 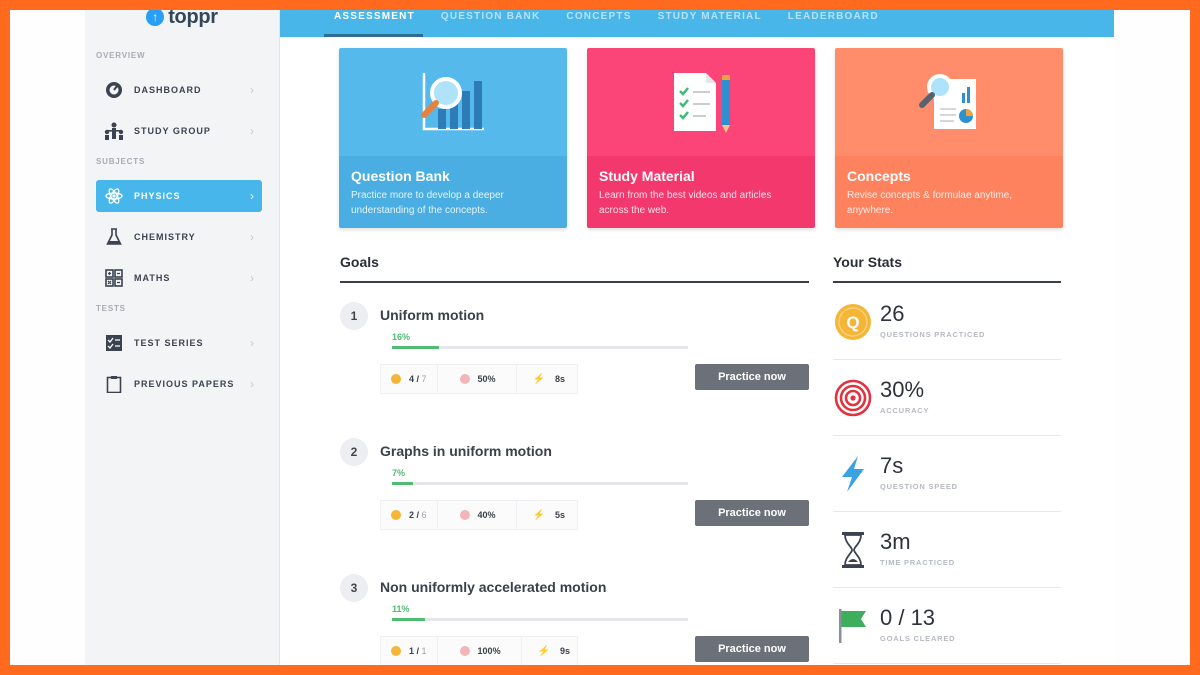 What do you see at coordinates (424, 651) in the screenshot?
I see `goal-total: 1` at bounding box center [424, 651].